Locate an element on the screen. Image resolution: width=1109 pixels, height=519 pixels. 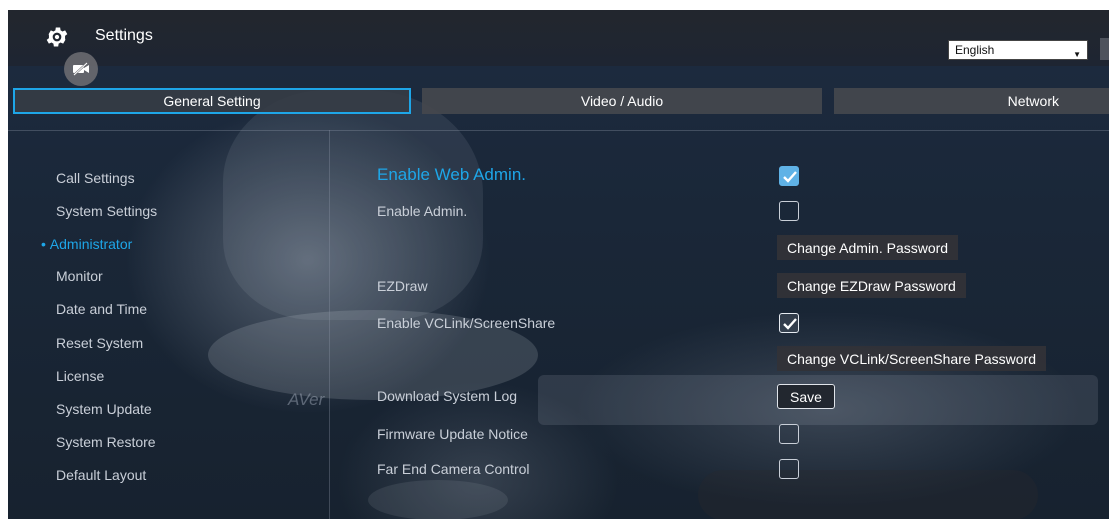
enable-admin-label: Enable Admin. is located at coordinates (422, 211).